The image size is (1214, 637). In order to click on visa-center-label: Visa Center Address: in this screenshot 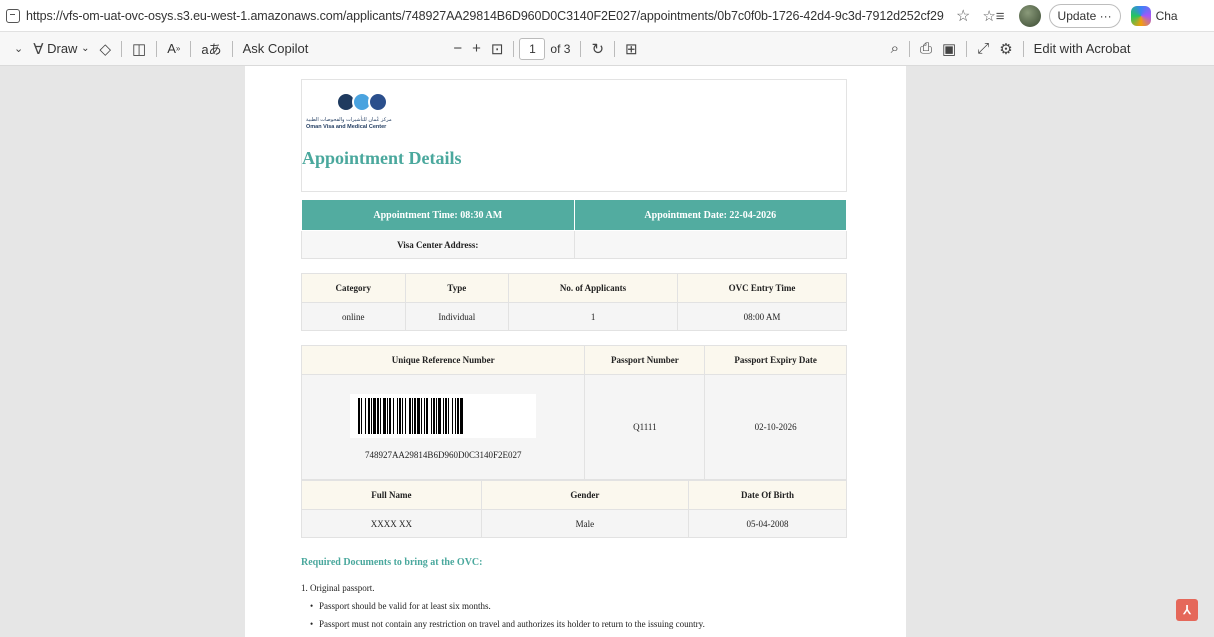, I will do `click(438, 244)`.